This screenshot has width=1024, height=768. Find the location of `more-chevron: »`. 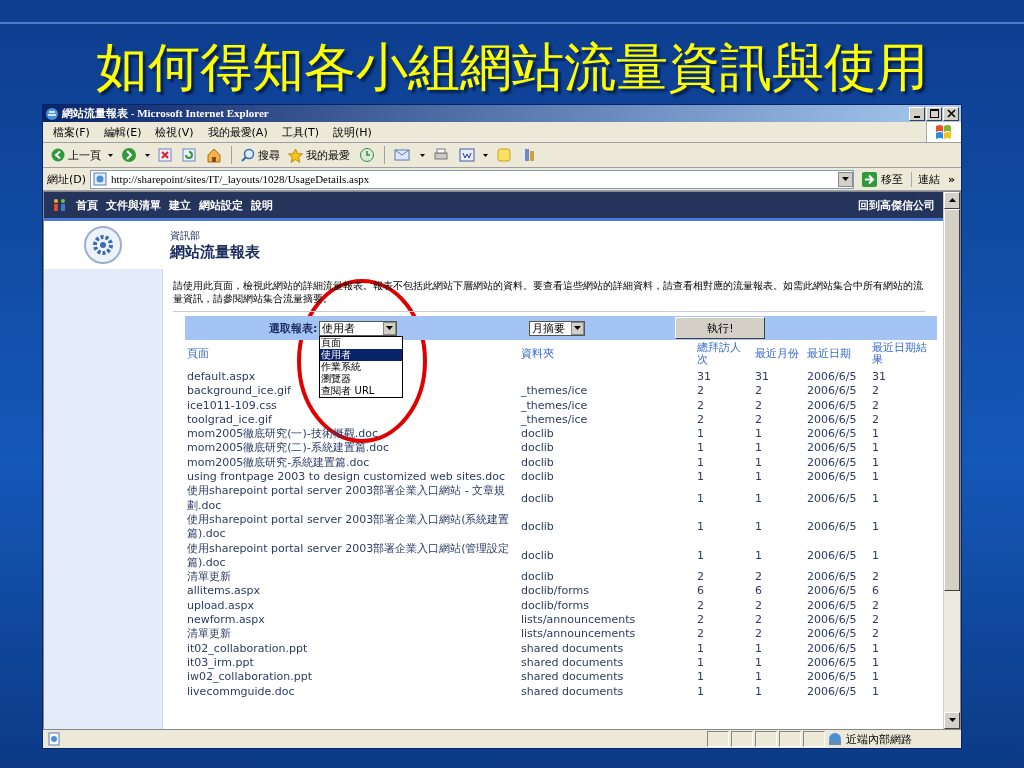

more-chevron: » is located at coordinates (952, 179).